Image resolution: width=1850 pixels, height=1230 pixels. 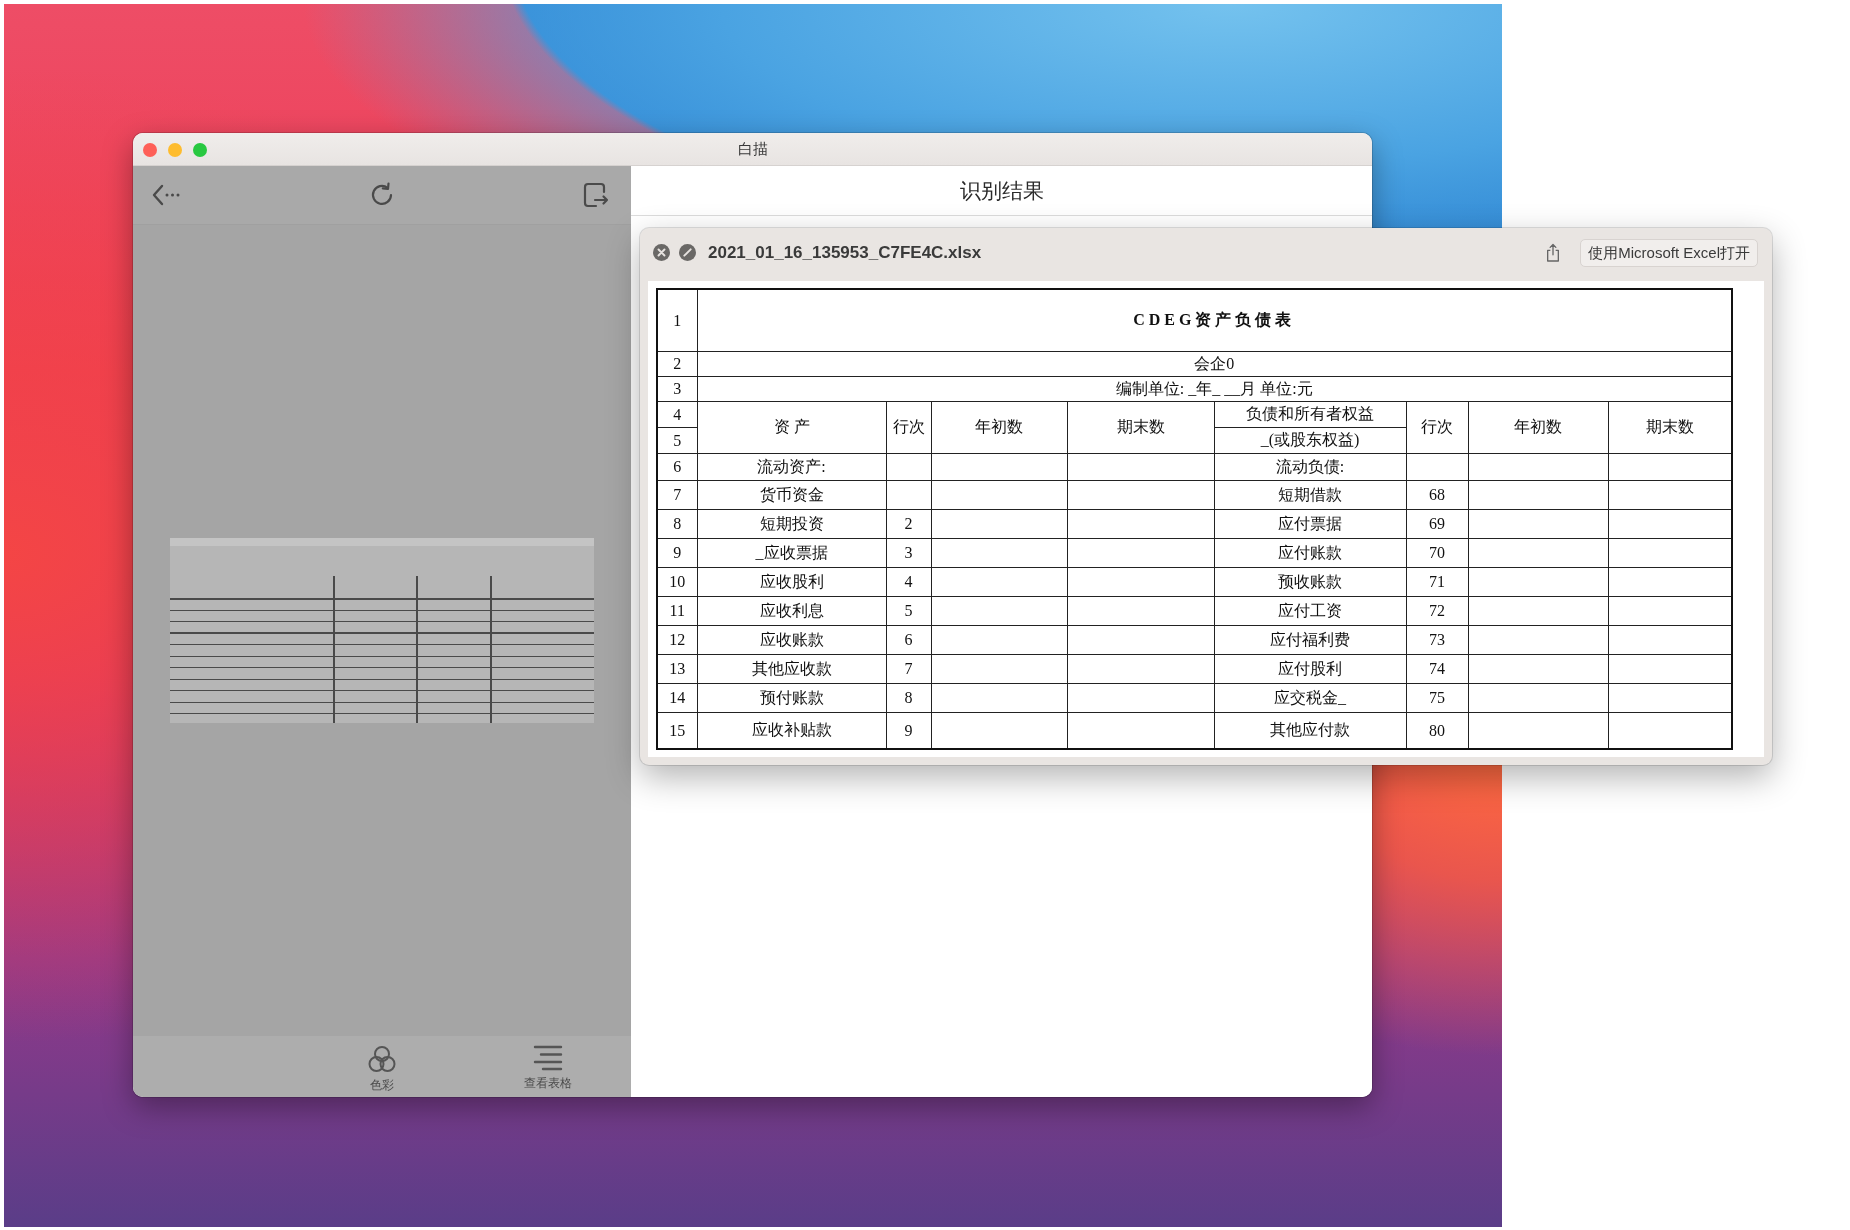 I want to click on toolbar-button: 色彩, so click(x=382, y=1066).